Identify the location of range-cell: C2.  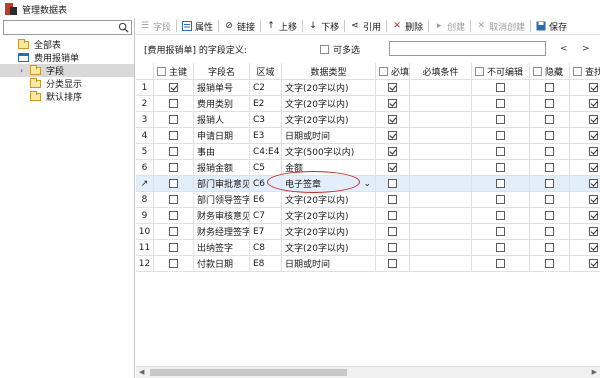
(266, 88).